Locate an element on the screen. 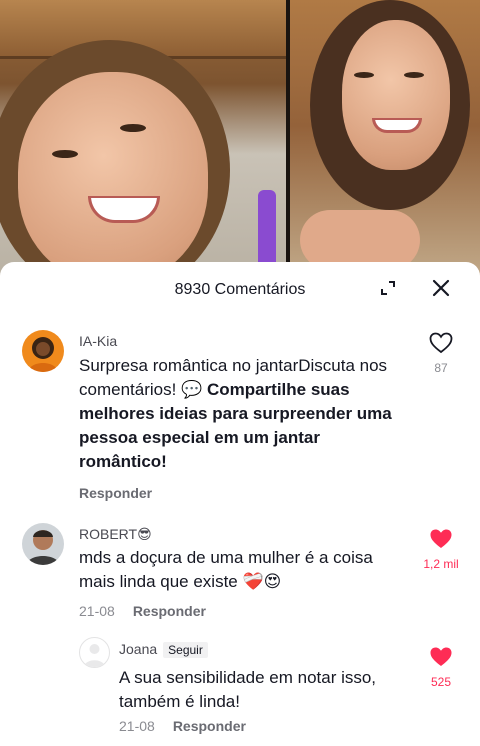 The height and width of the screenshot is (746, 480). like-button: 87 is located at coordinates (441, 353).